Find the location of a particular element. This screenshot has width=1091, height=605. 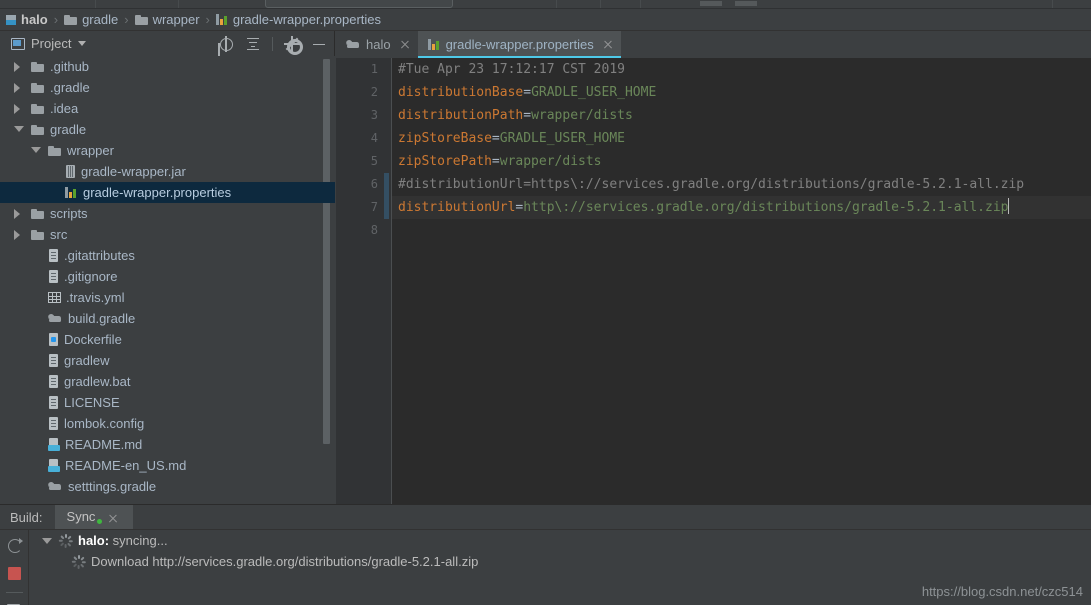

tree-row: scripts is located at coordinates (167, 213).